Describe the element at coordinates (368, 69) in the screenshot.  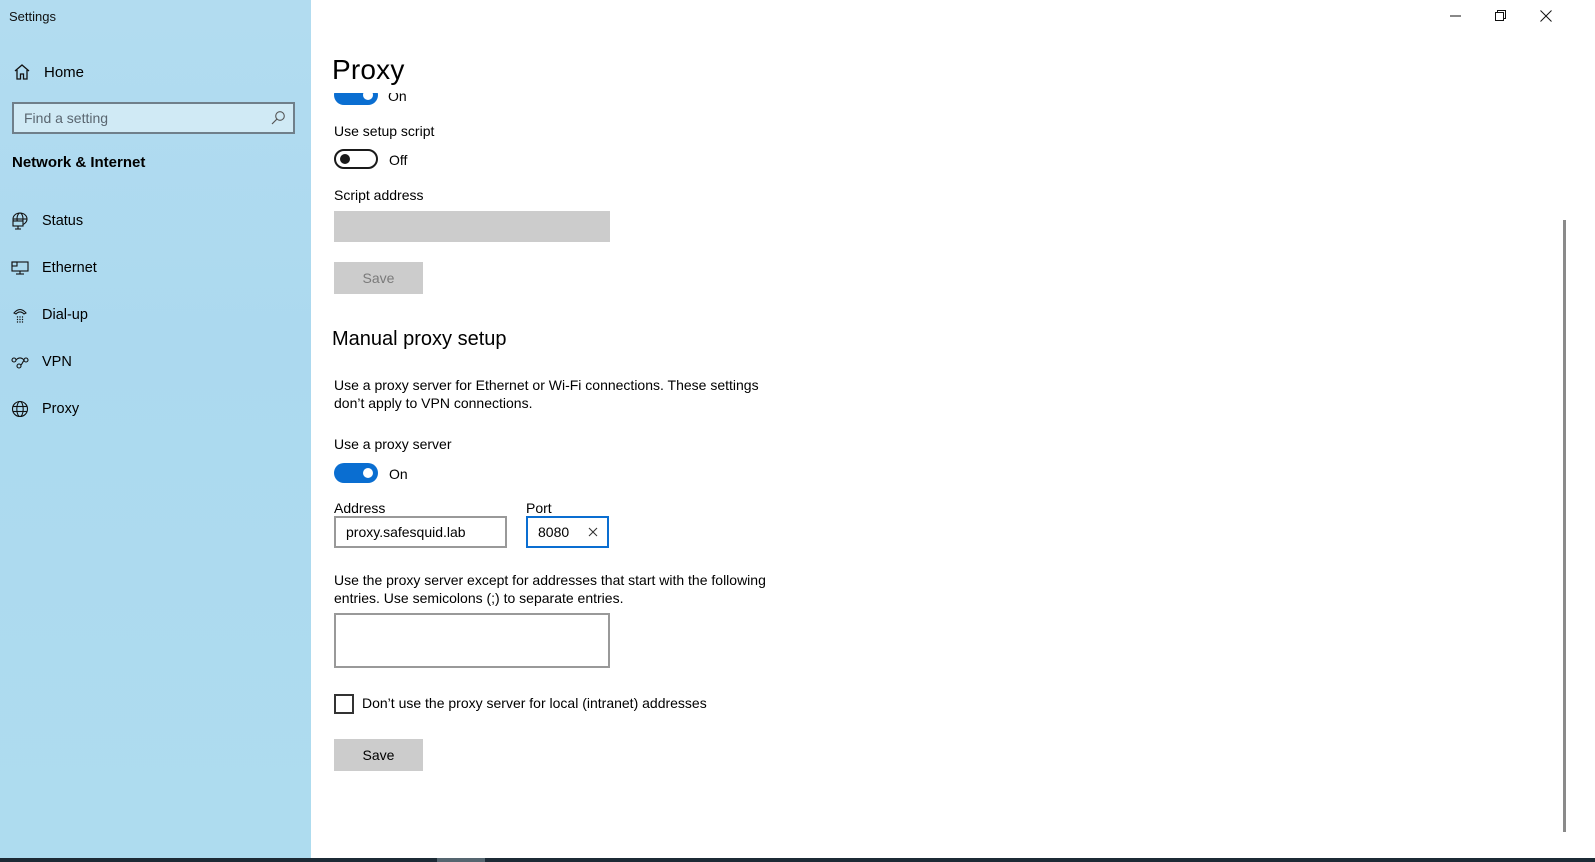
I see `page-title: Proxy` at that location.